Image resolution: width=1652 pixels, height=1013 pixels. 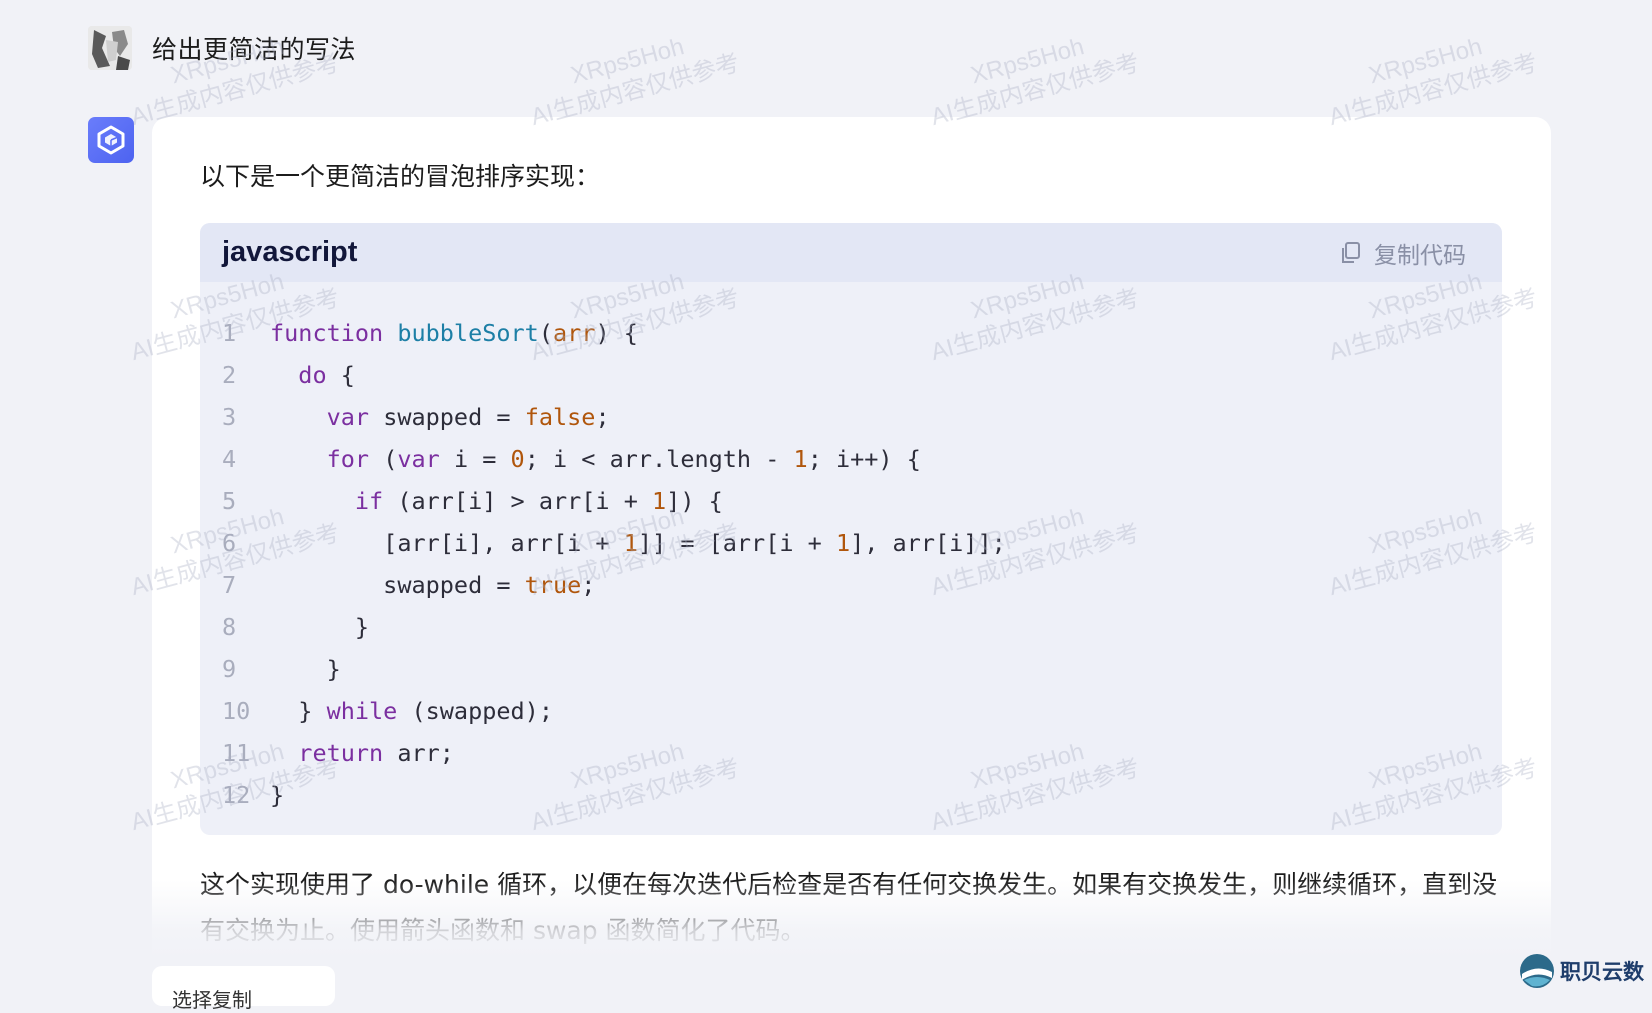 What do you see at coordinates (229, 375) in the screenshot?
I see `line-number: 2` at bounding box center [229, 375].